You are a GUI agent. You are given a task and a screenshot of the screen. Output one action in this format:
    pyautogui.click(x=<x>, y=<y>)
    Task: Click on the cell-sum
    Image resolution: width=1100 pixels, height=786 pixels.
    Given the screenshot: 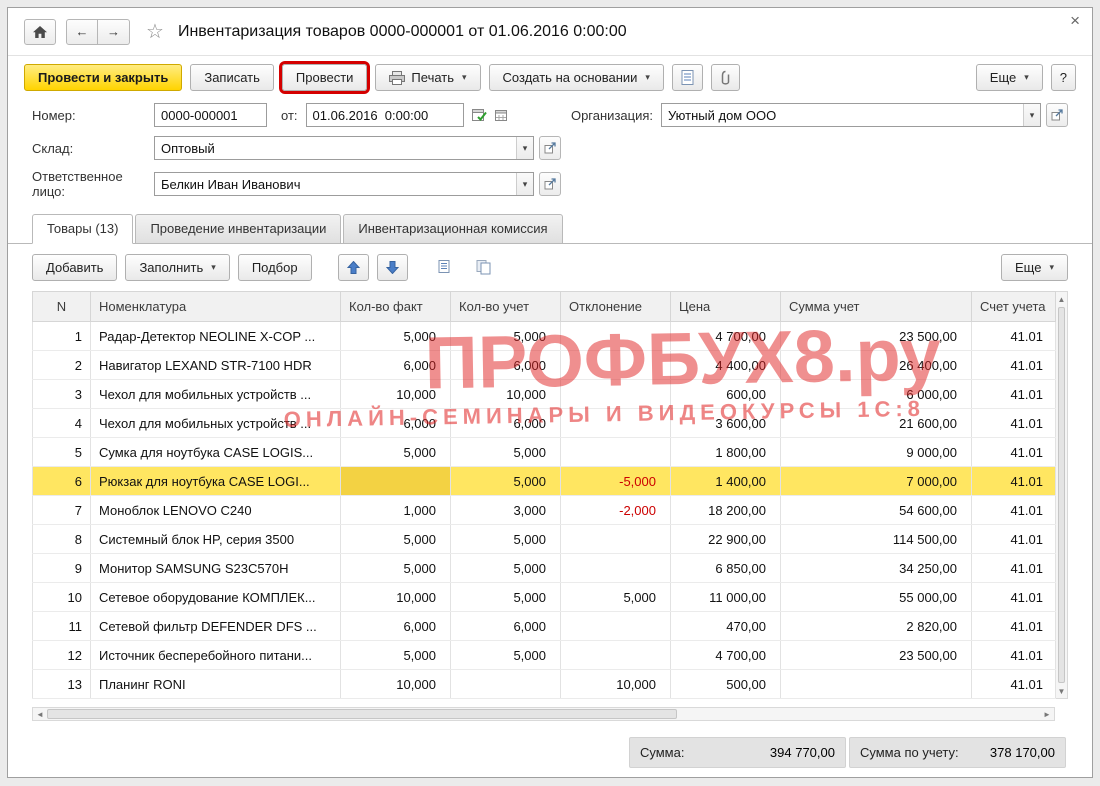 What is the action you would take?
    pyautogui.click(x=876, y=684)
    